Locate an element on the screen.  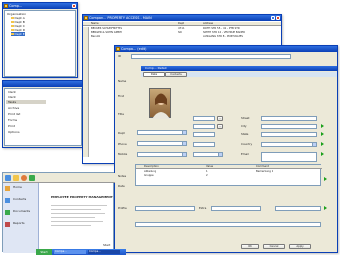
label-city: City is located at coordinates (244, 126).